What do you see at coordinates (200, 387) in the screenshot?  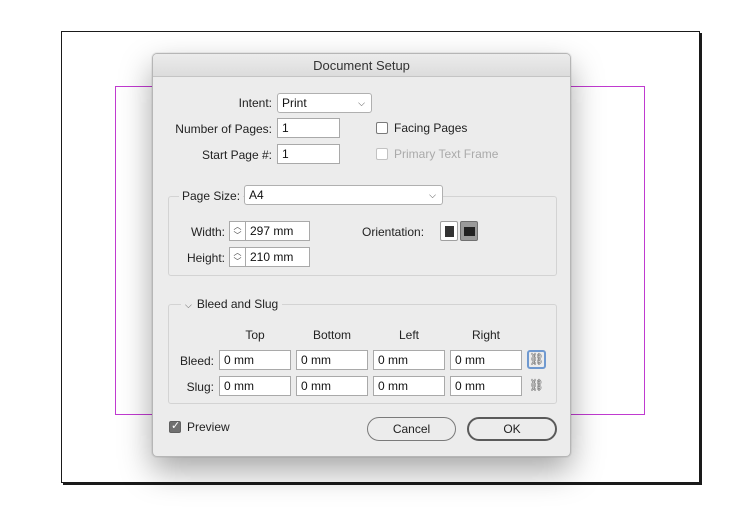 I see `slug-label: Slug:` at bounding box center [200, 387].